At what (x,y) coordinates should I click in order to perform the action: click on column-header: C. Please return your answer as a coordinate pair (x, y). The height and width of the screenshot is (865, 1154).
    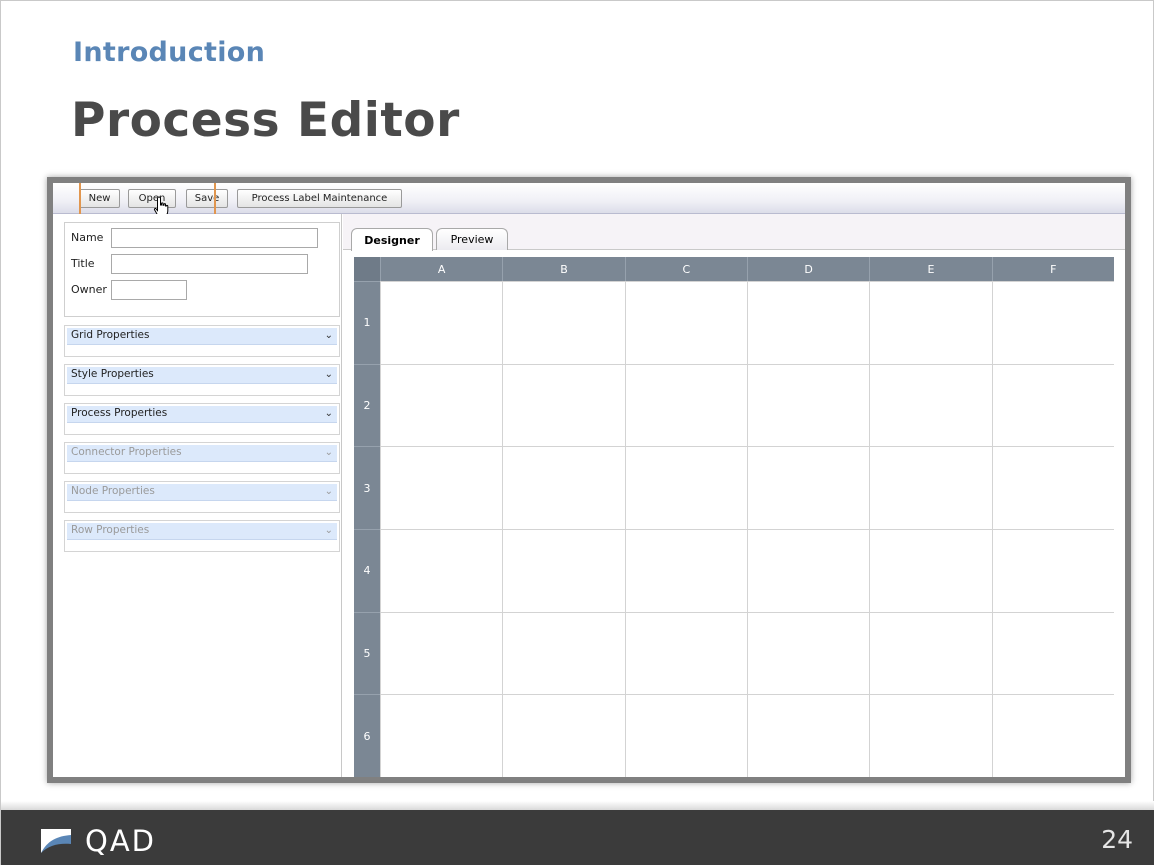
    Looking at the image, I should click on (685, 269).